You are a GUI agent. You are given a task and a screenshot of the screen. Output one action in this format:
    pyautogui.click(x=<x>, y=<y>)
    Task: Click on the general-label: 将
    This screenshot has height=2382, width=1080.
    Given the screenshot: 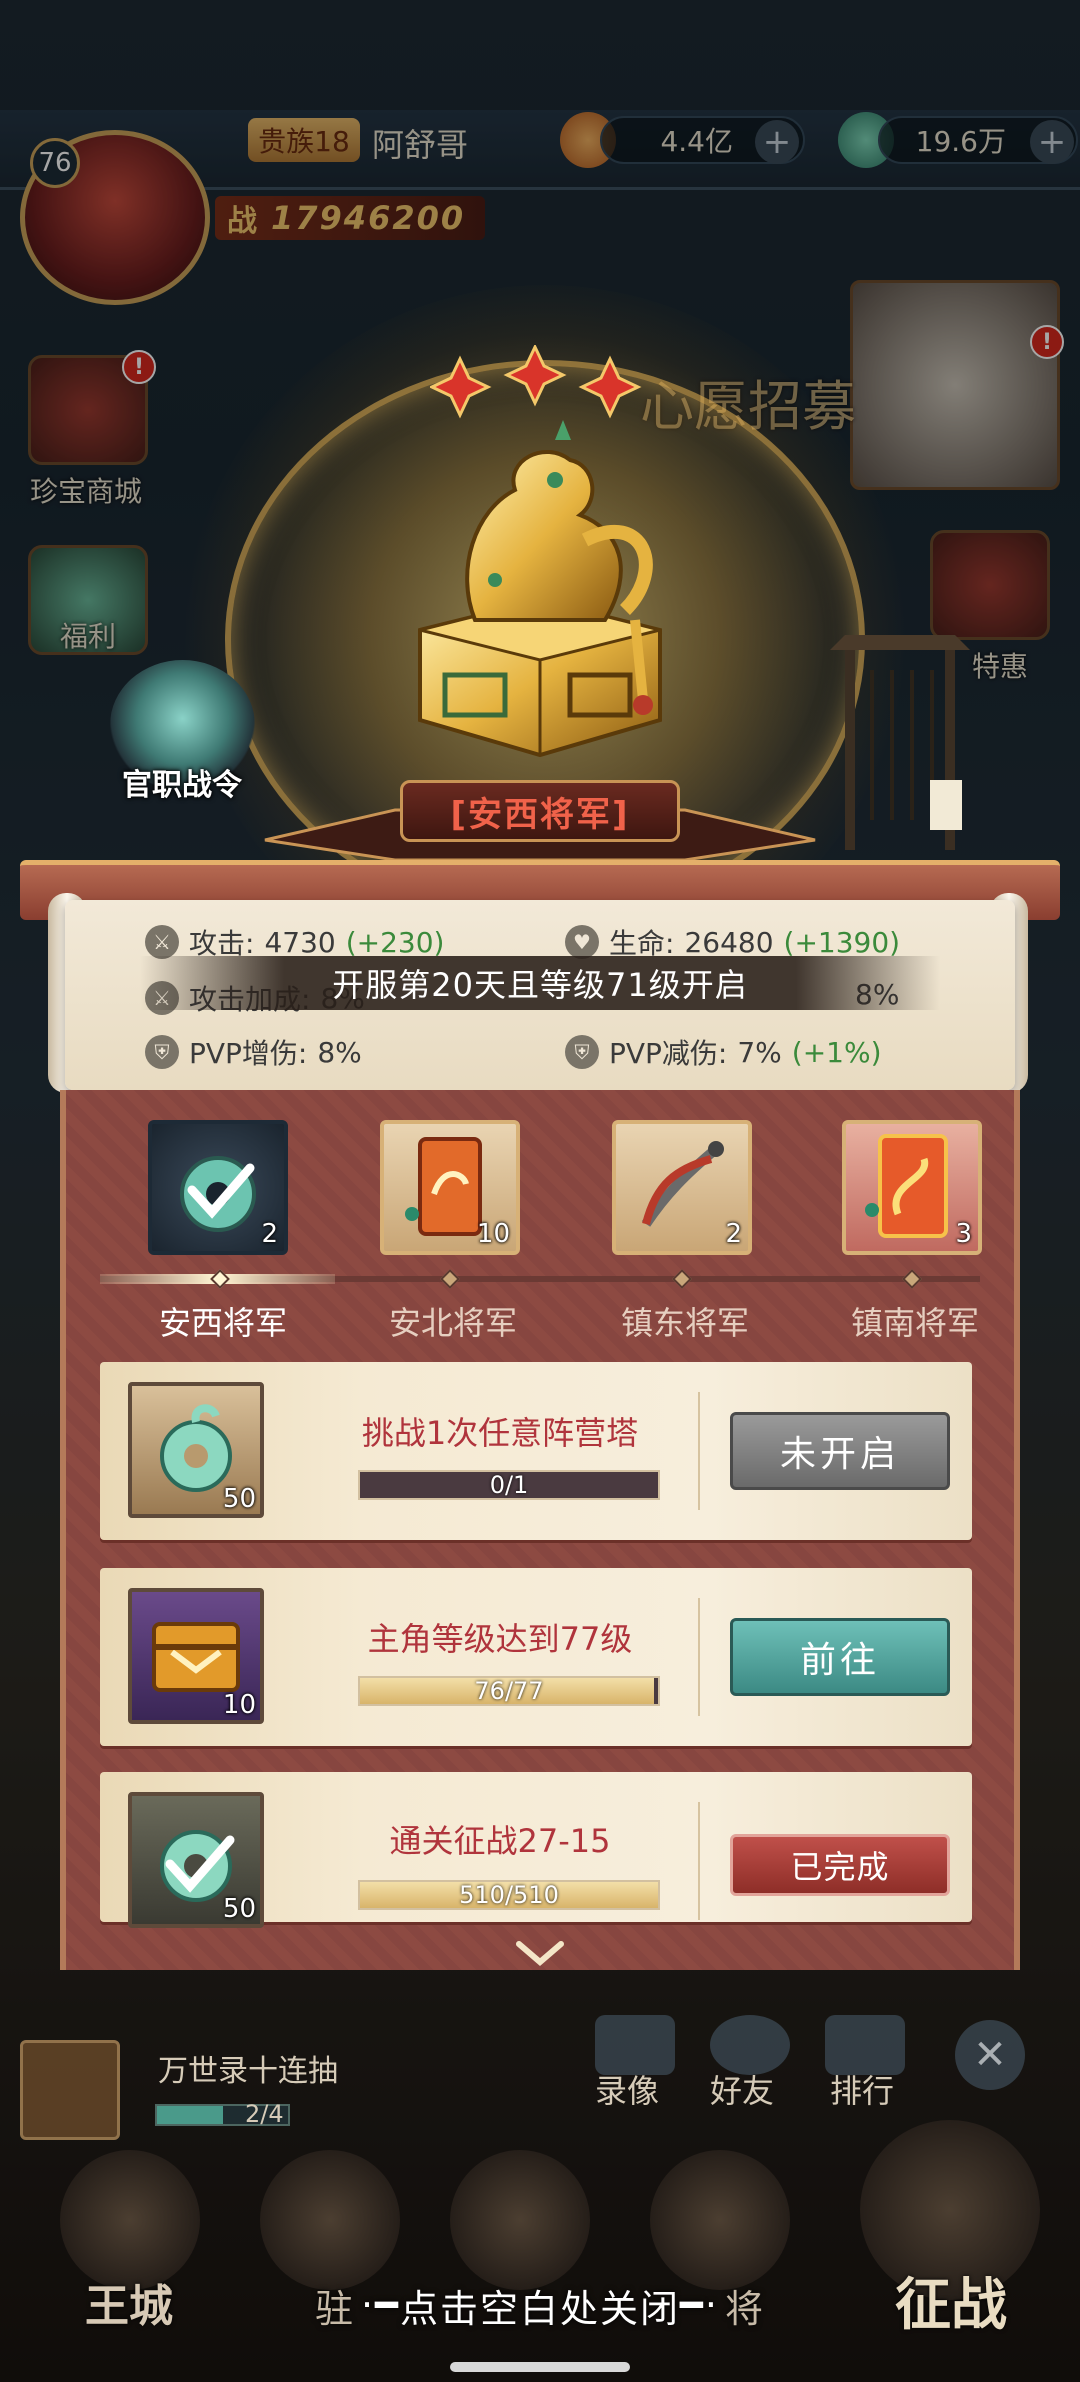 What is the action you would take?
    pyautogui.click(x=744, y=2308)
    